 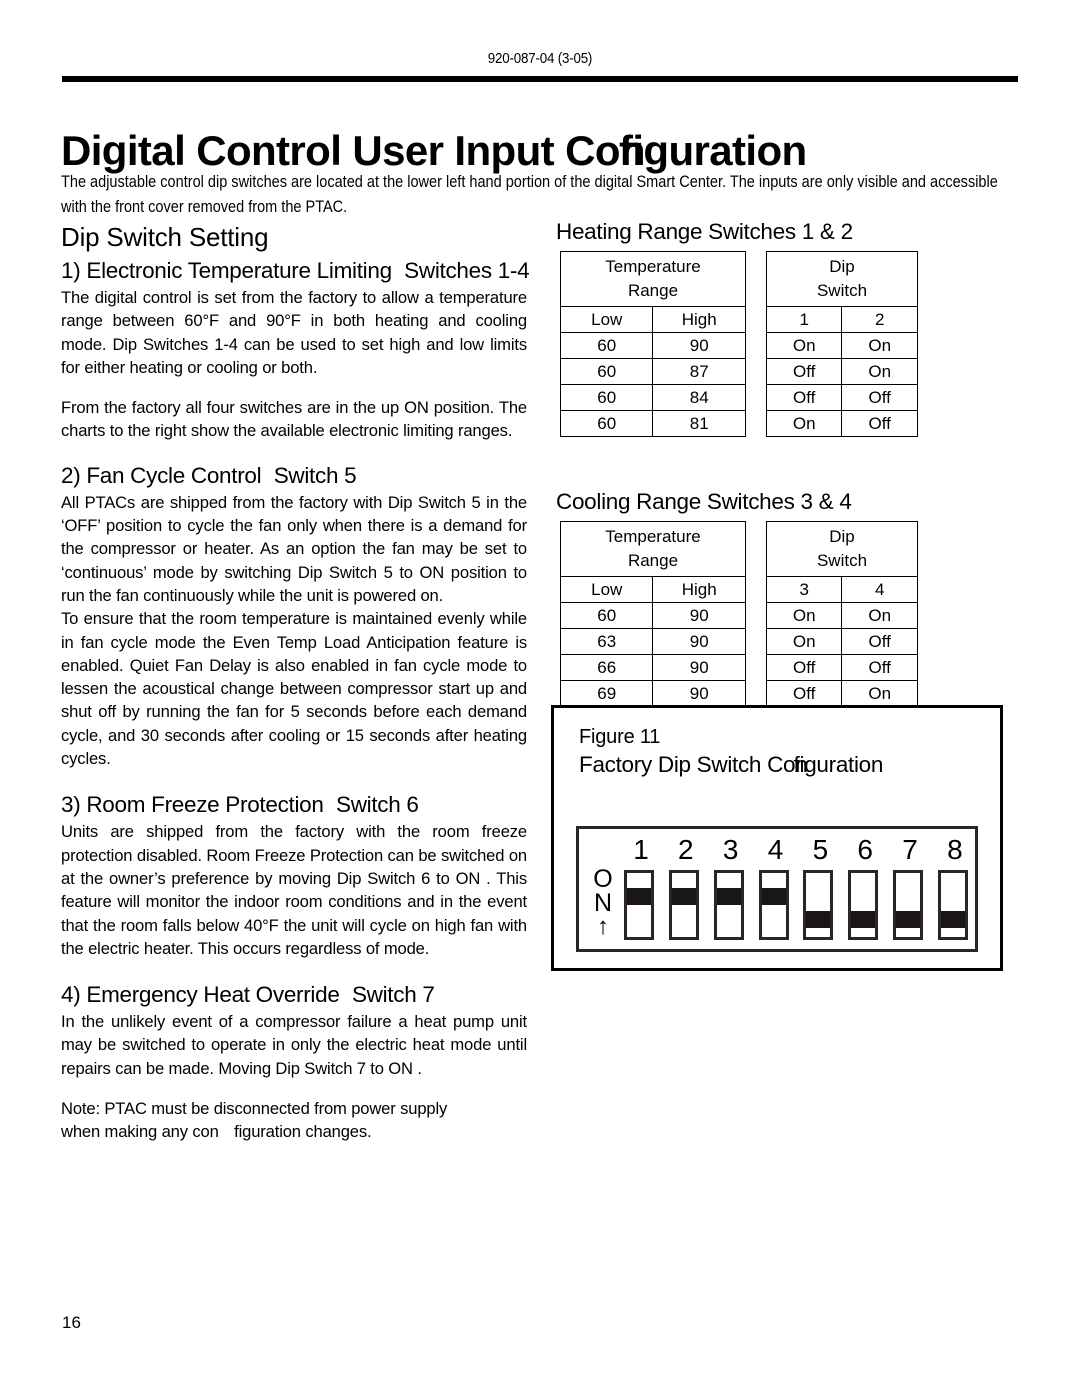 I want to click on heading-emergency-heat-override: 4) Emergency Heat Override Switch 7, so click(x=248, y=995).